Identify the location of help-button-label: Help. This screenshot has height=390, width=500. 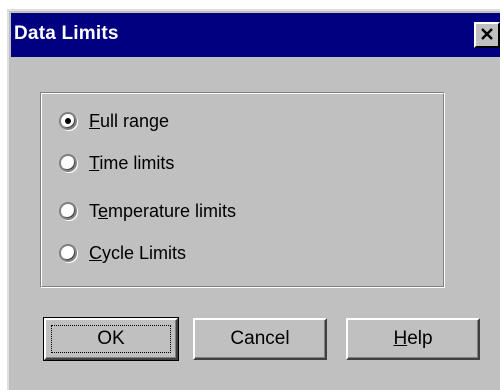
(413, 338).